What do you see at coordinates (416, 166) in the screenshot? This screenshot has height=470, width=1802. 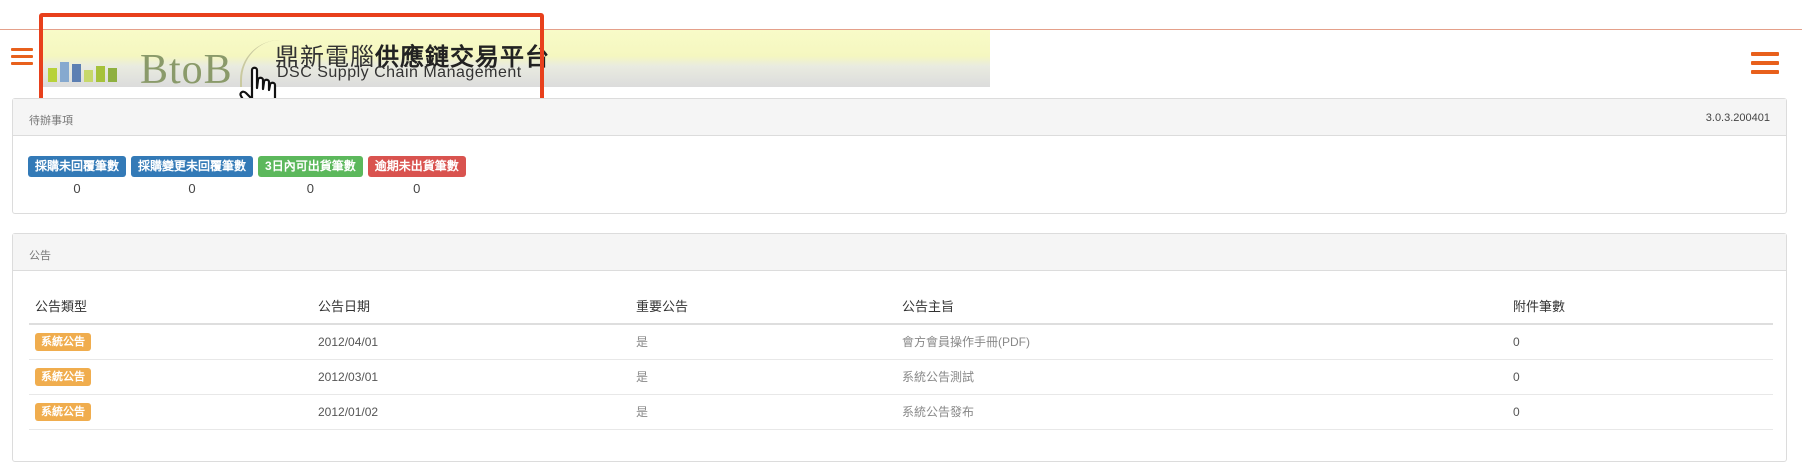 I see `stat-overdue-badge: 逾期未出貨筆數` at bounding box center [416, 166].